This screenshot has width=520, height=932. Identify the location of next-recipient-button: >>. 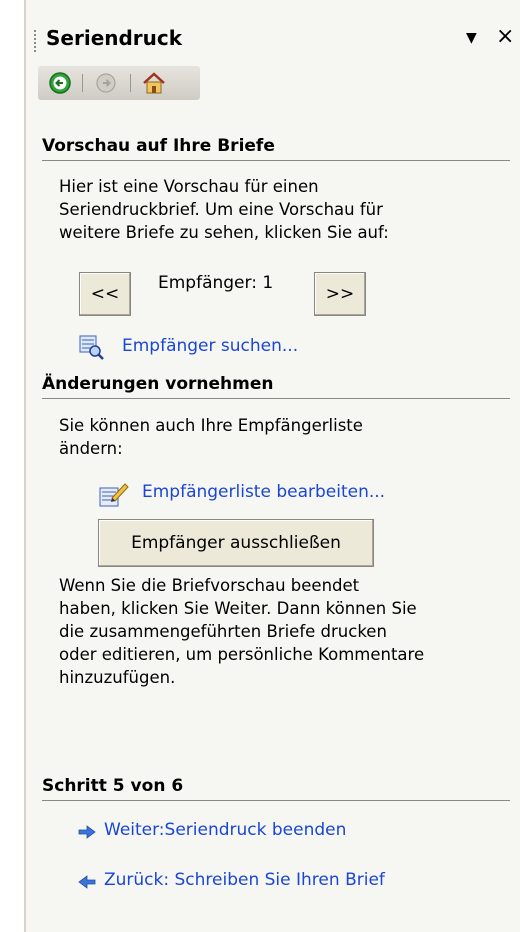
(340, 294).